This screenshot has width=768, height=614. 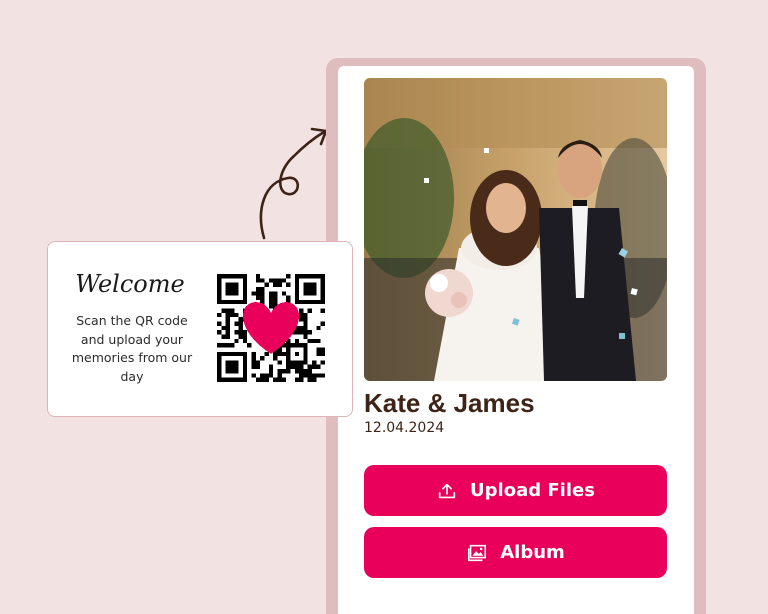 What do you see at coordinates (130, 284) in the screenshot?
I see `welcome-title: Welcome` at bounding box center [130, 284].